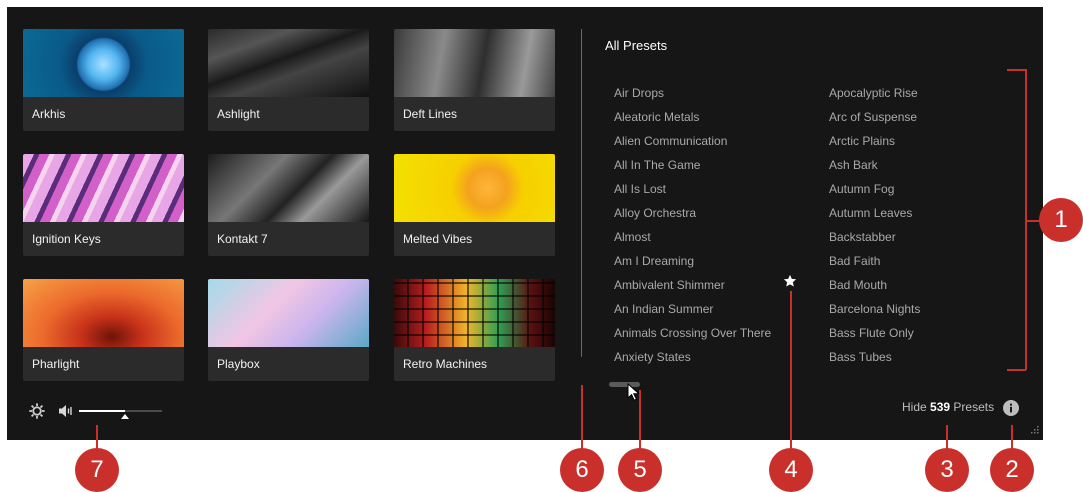 This screenshot has height=492, width=1083. Describe the element at coordinates (924, 237) in the screenshot. I see `preset-item: Backstabber` at that location.